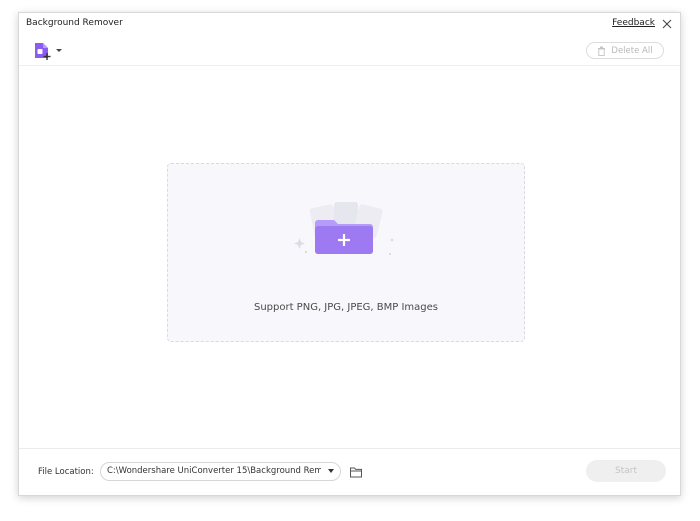 The width and height of the screenshot is (700, 521). Describe the element at coordinates (602, 51) in the screenshot. I see `trash-icon` at that location.